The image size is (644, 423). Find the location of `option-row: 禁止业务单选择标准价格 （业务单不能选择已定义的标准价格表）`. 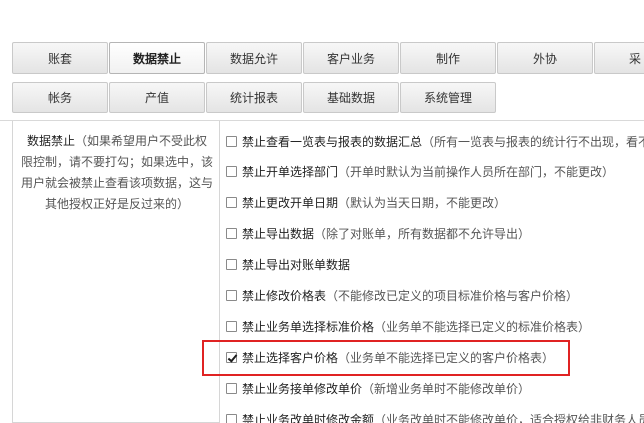

option-row: 禁止业务单选择标准价格 （业务单不能选择已定义的标准价格表） is located at coordinates (408, 326).